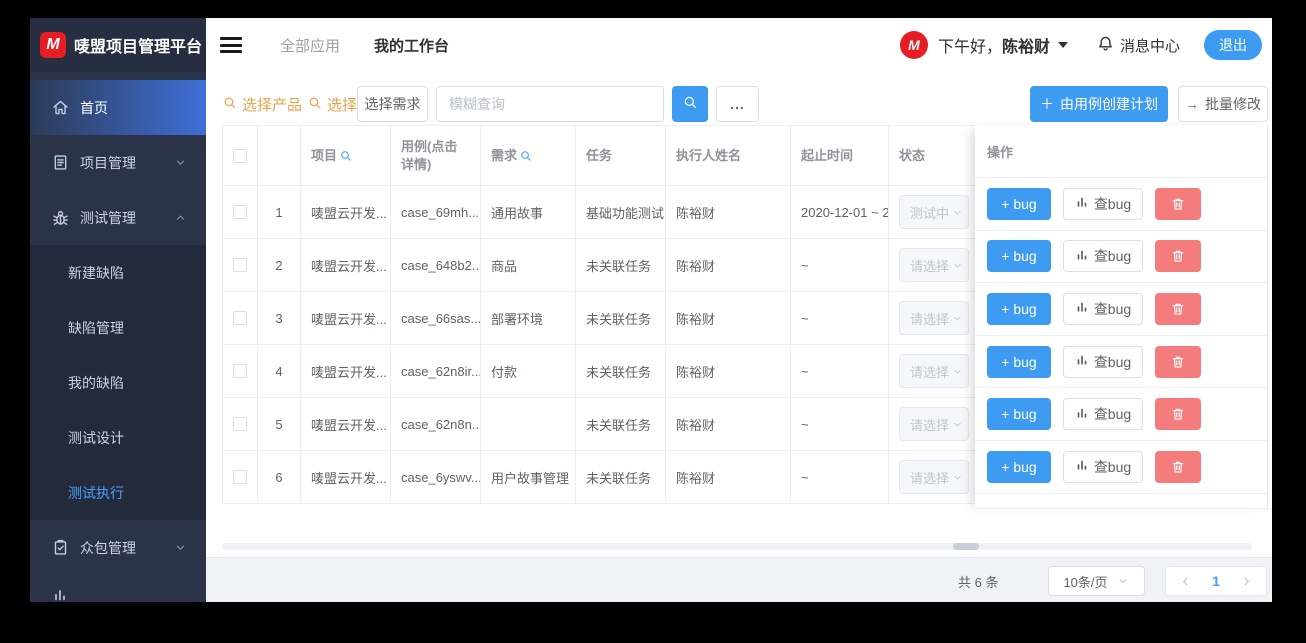 Image resolution: width=1306 pixels, height=643 pixels. What do you see at coordinates (60, 162) in the screenshot?
I see `project-icon` at bounding box center [60, 162].